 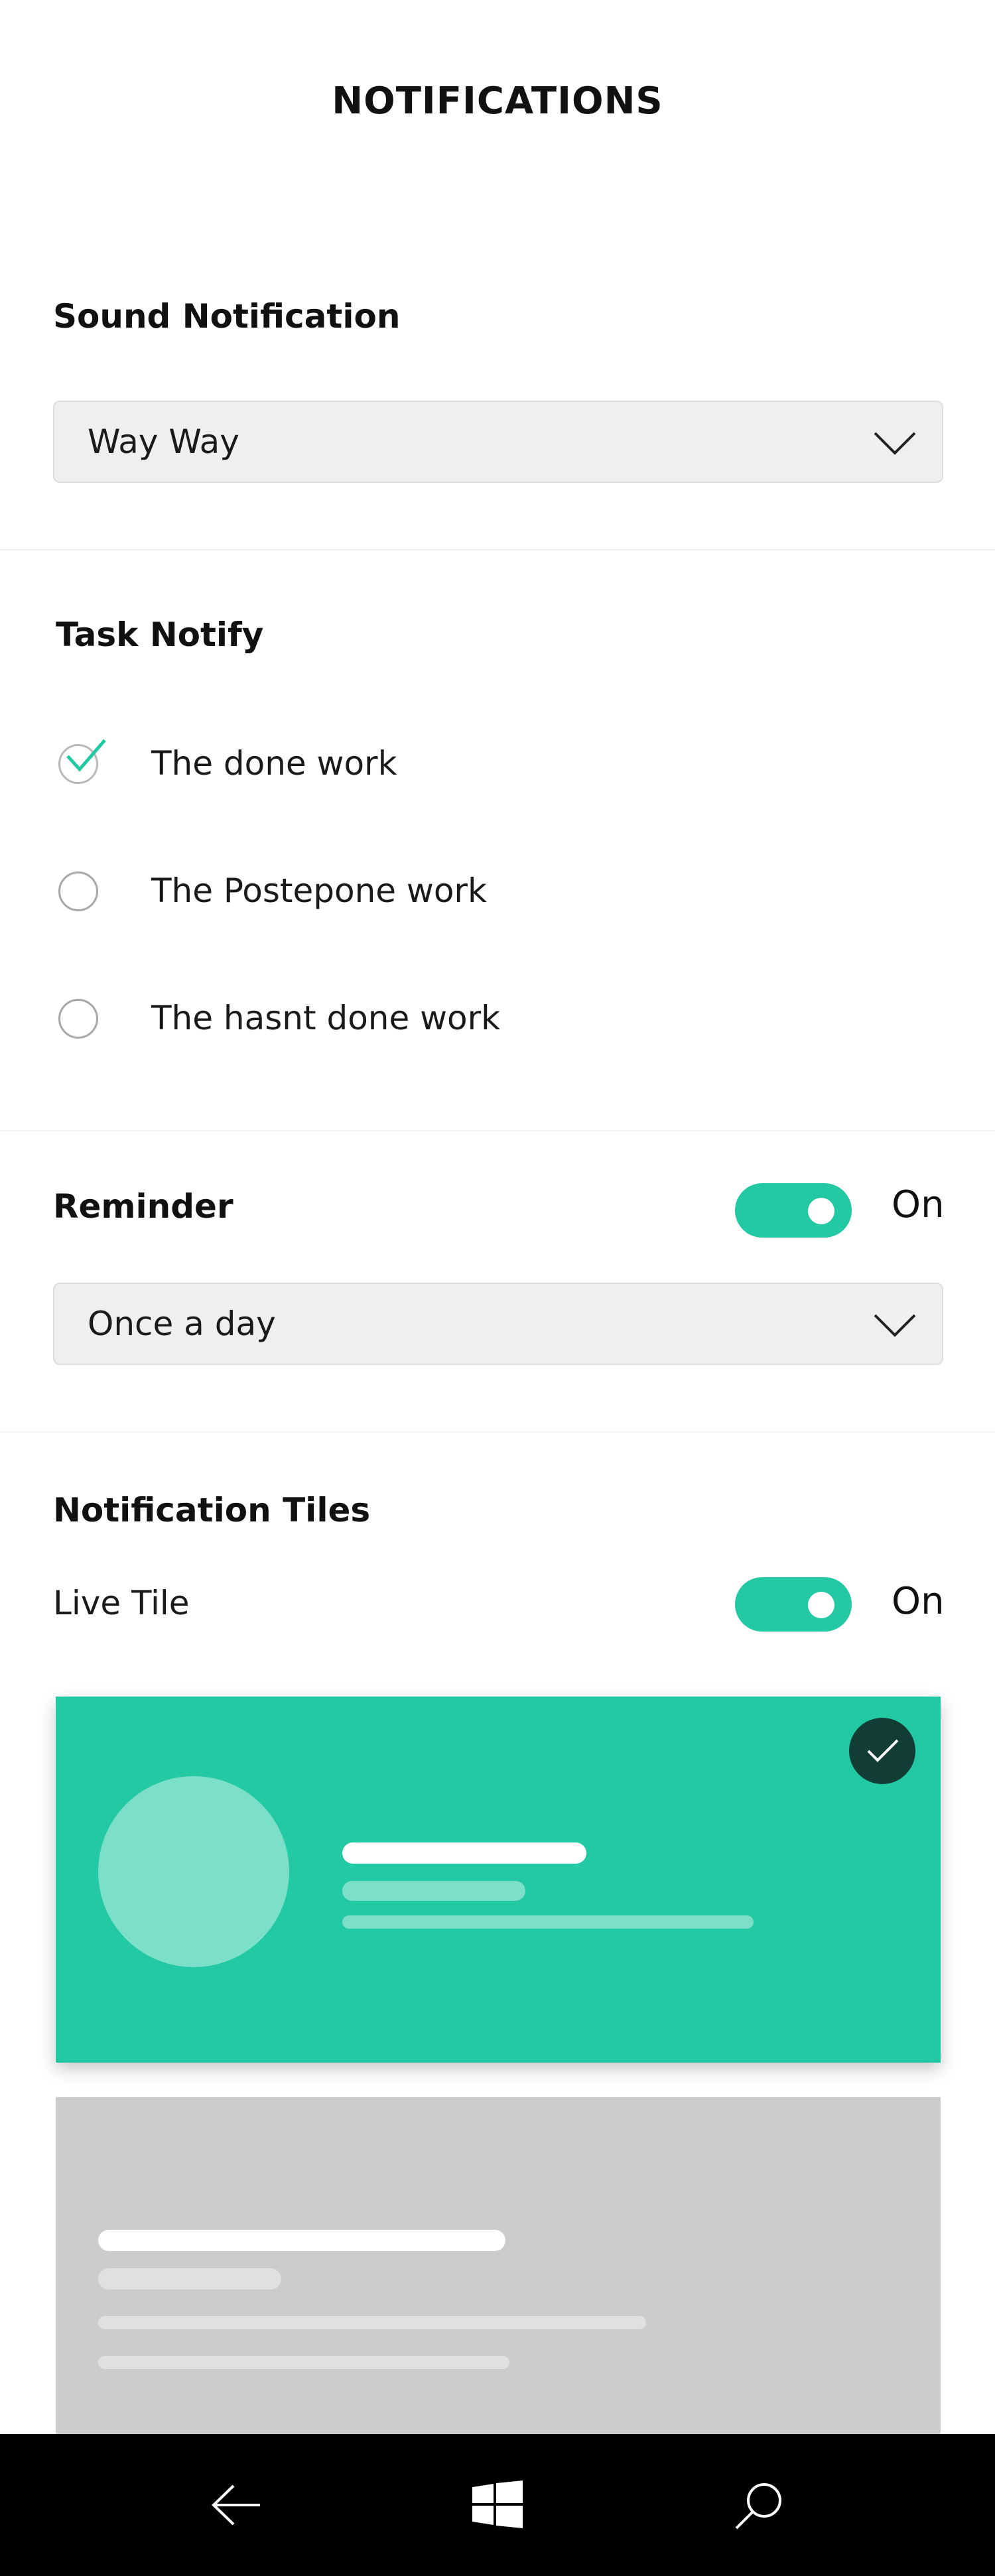 I want to click on sound-notification-dropdown: Way Way, so click(x=498, y=442).